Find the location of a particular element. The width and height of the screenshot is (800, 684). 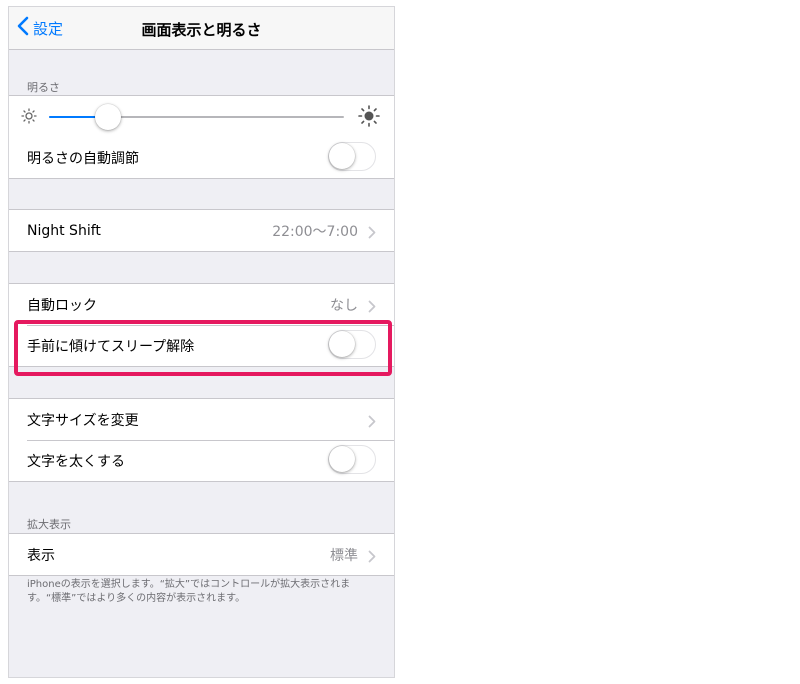

brightness-group: 明るさの自動調節 is located at coordinates (201, 137).